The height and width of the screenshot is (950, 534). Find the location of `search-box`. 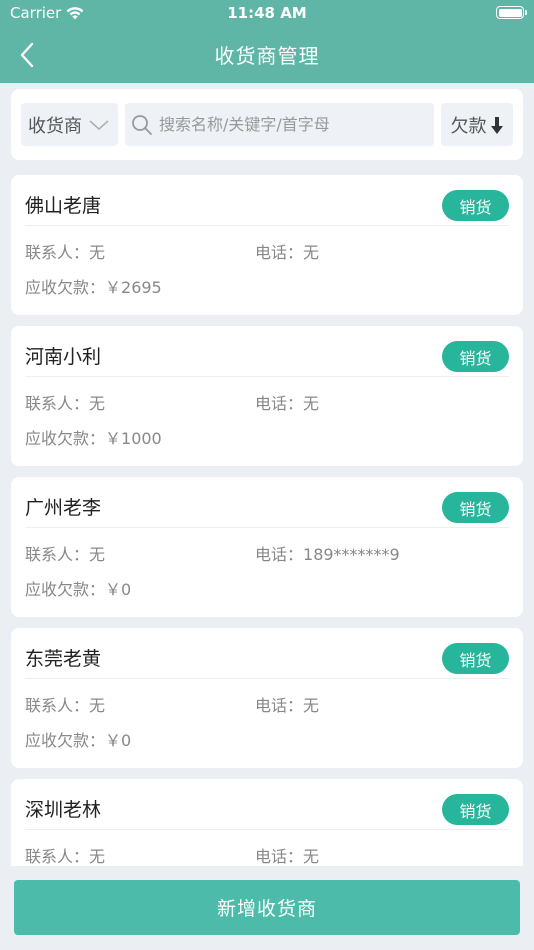

search-box is located at coordinates (279, 124).